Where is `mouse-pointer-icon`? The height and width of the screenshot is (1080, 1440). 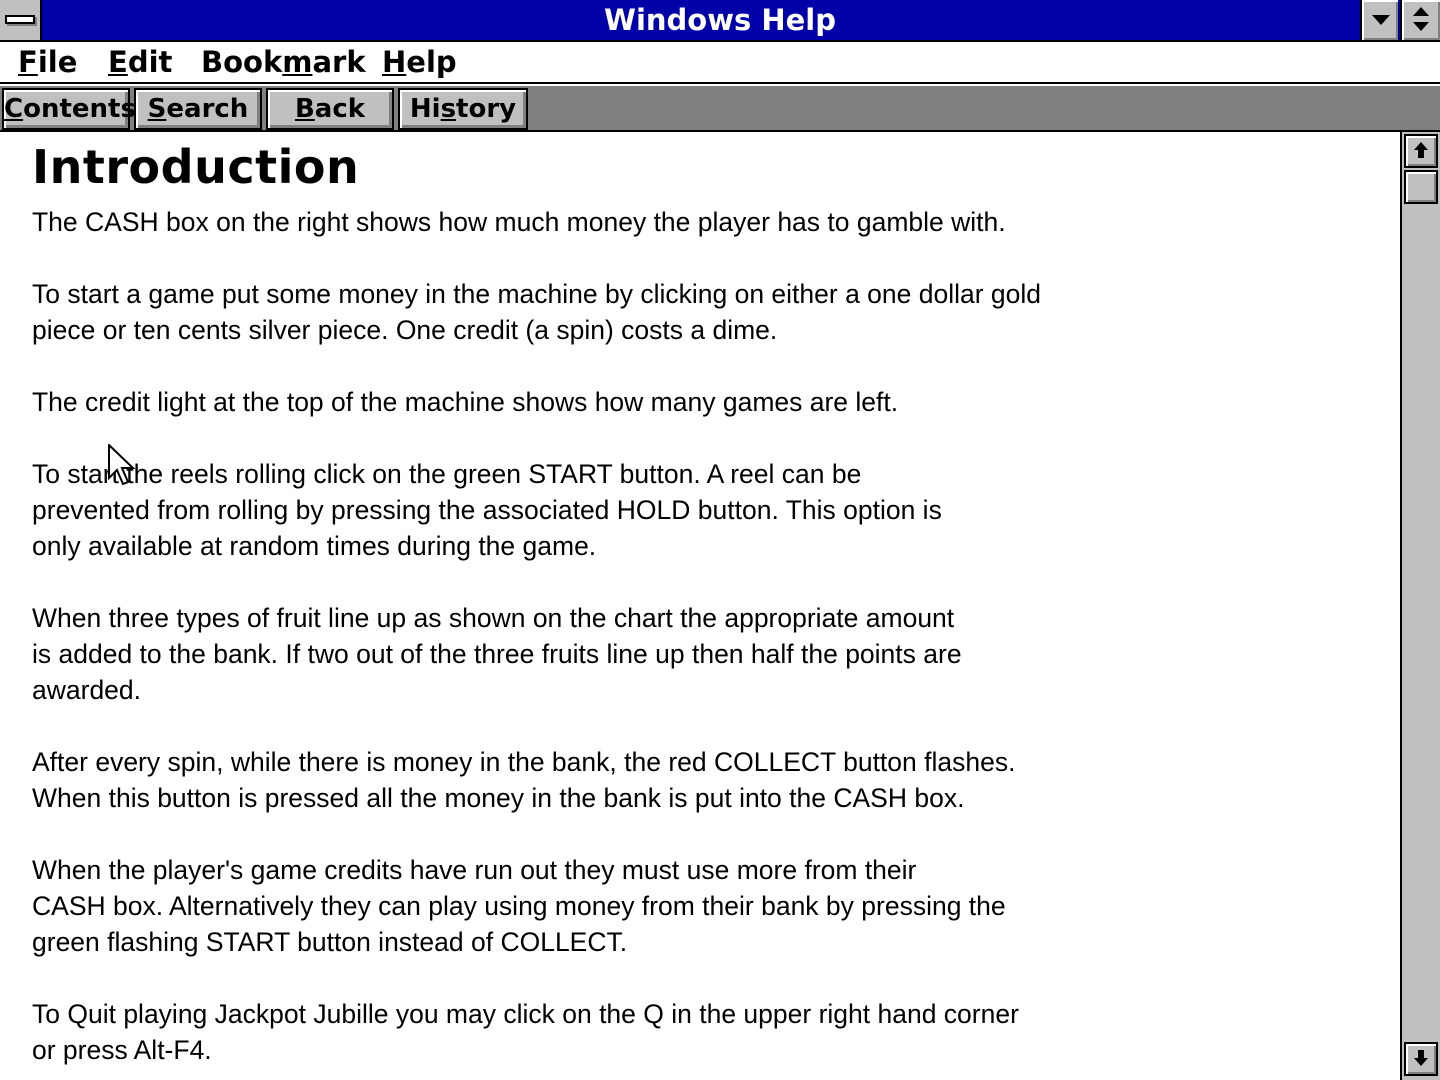 mouse-pointer-icon is located at coordinates (122, 465).